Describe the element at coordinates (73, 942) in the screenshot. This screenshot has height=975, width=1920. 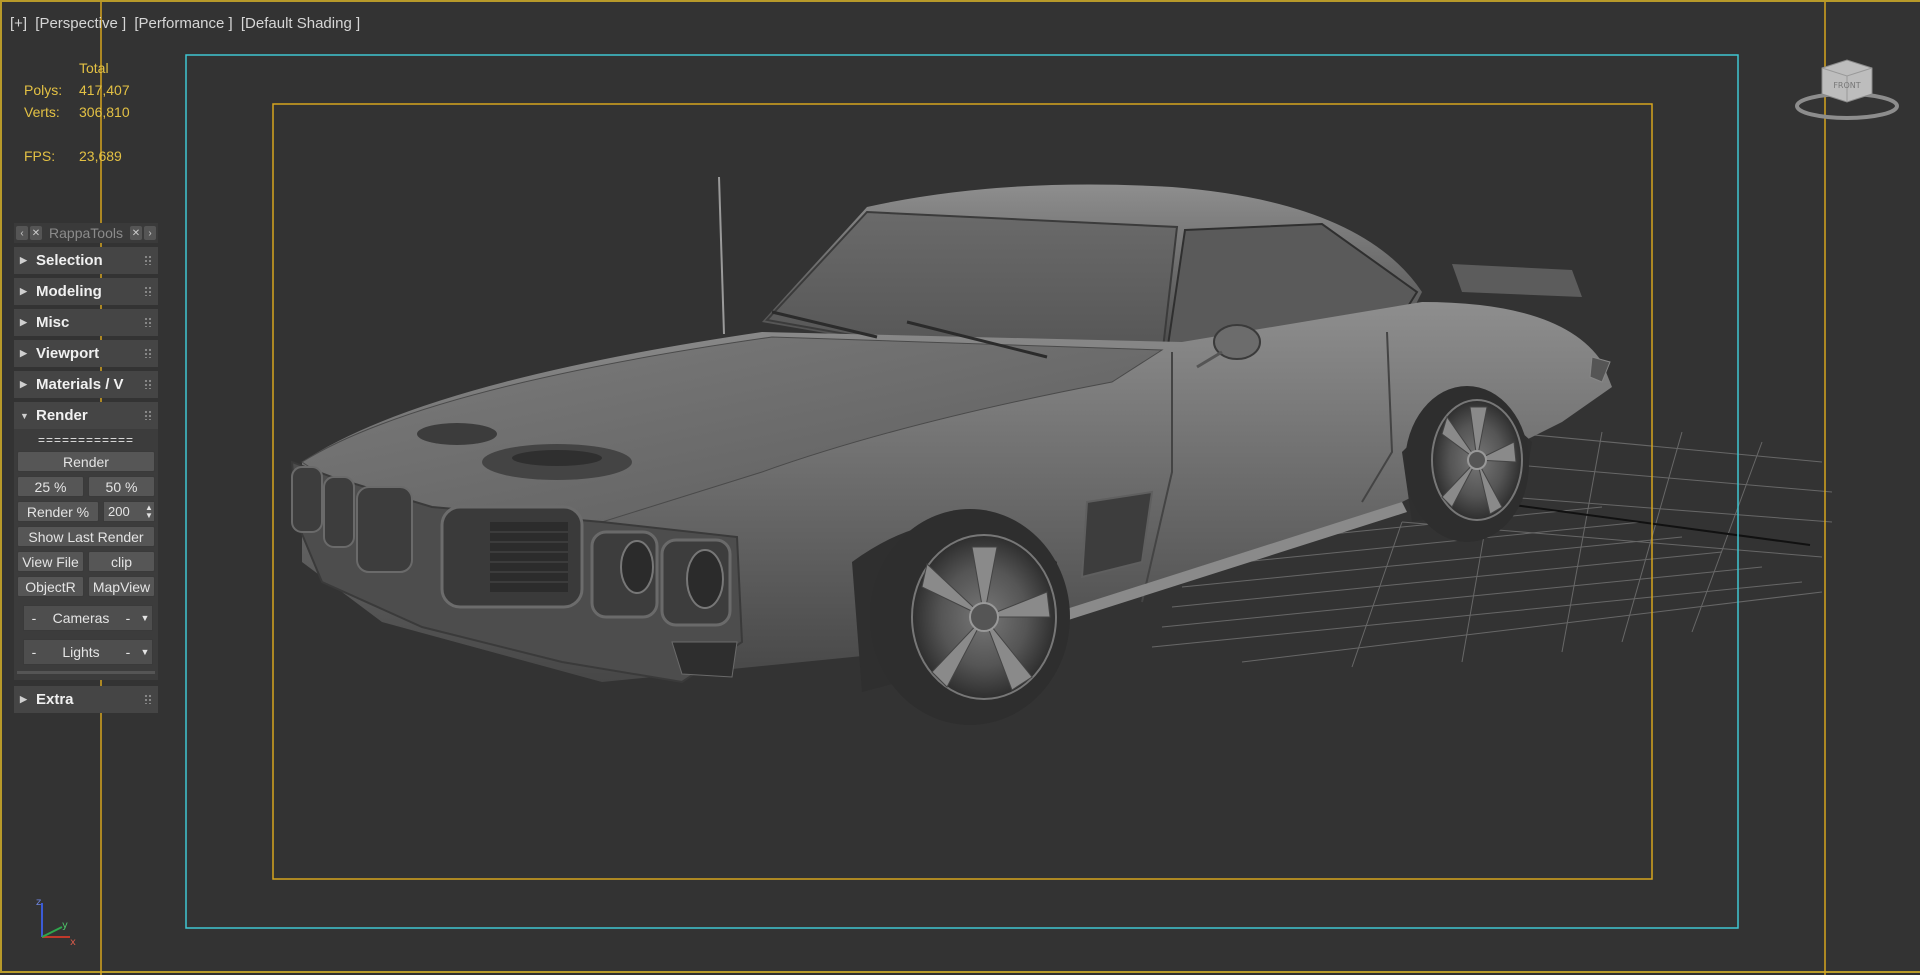
I see `axis-x-label: x` at that location.